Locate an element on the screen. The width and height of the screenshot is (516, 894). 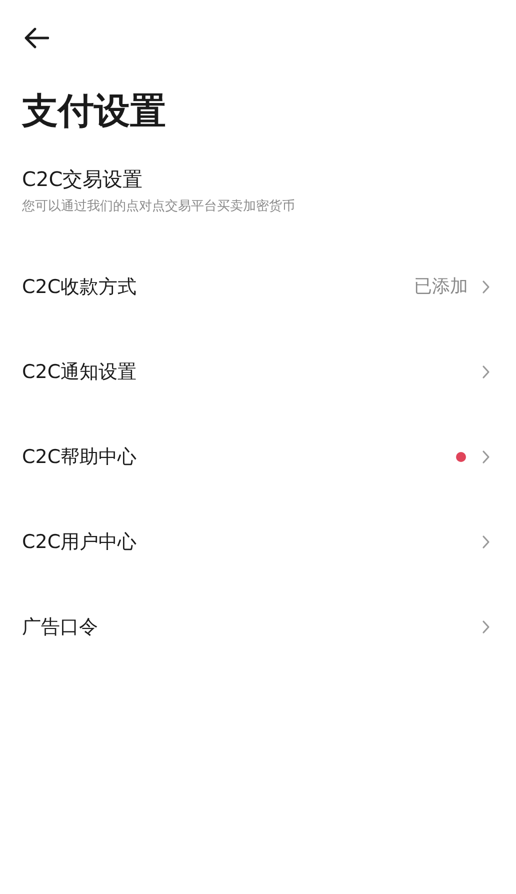
settings-row: C2C帮助中心 is located at coordinates (258, 456).